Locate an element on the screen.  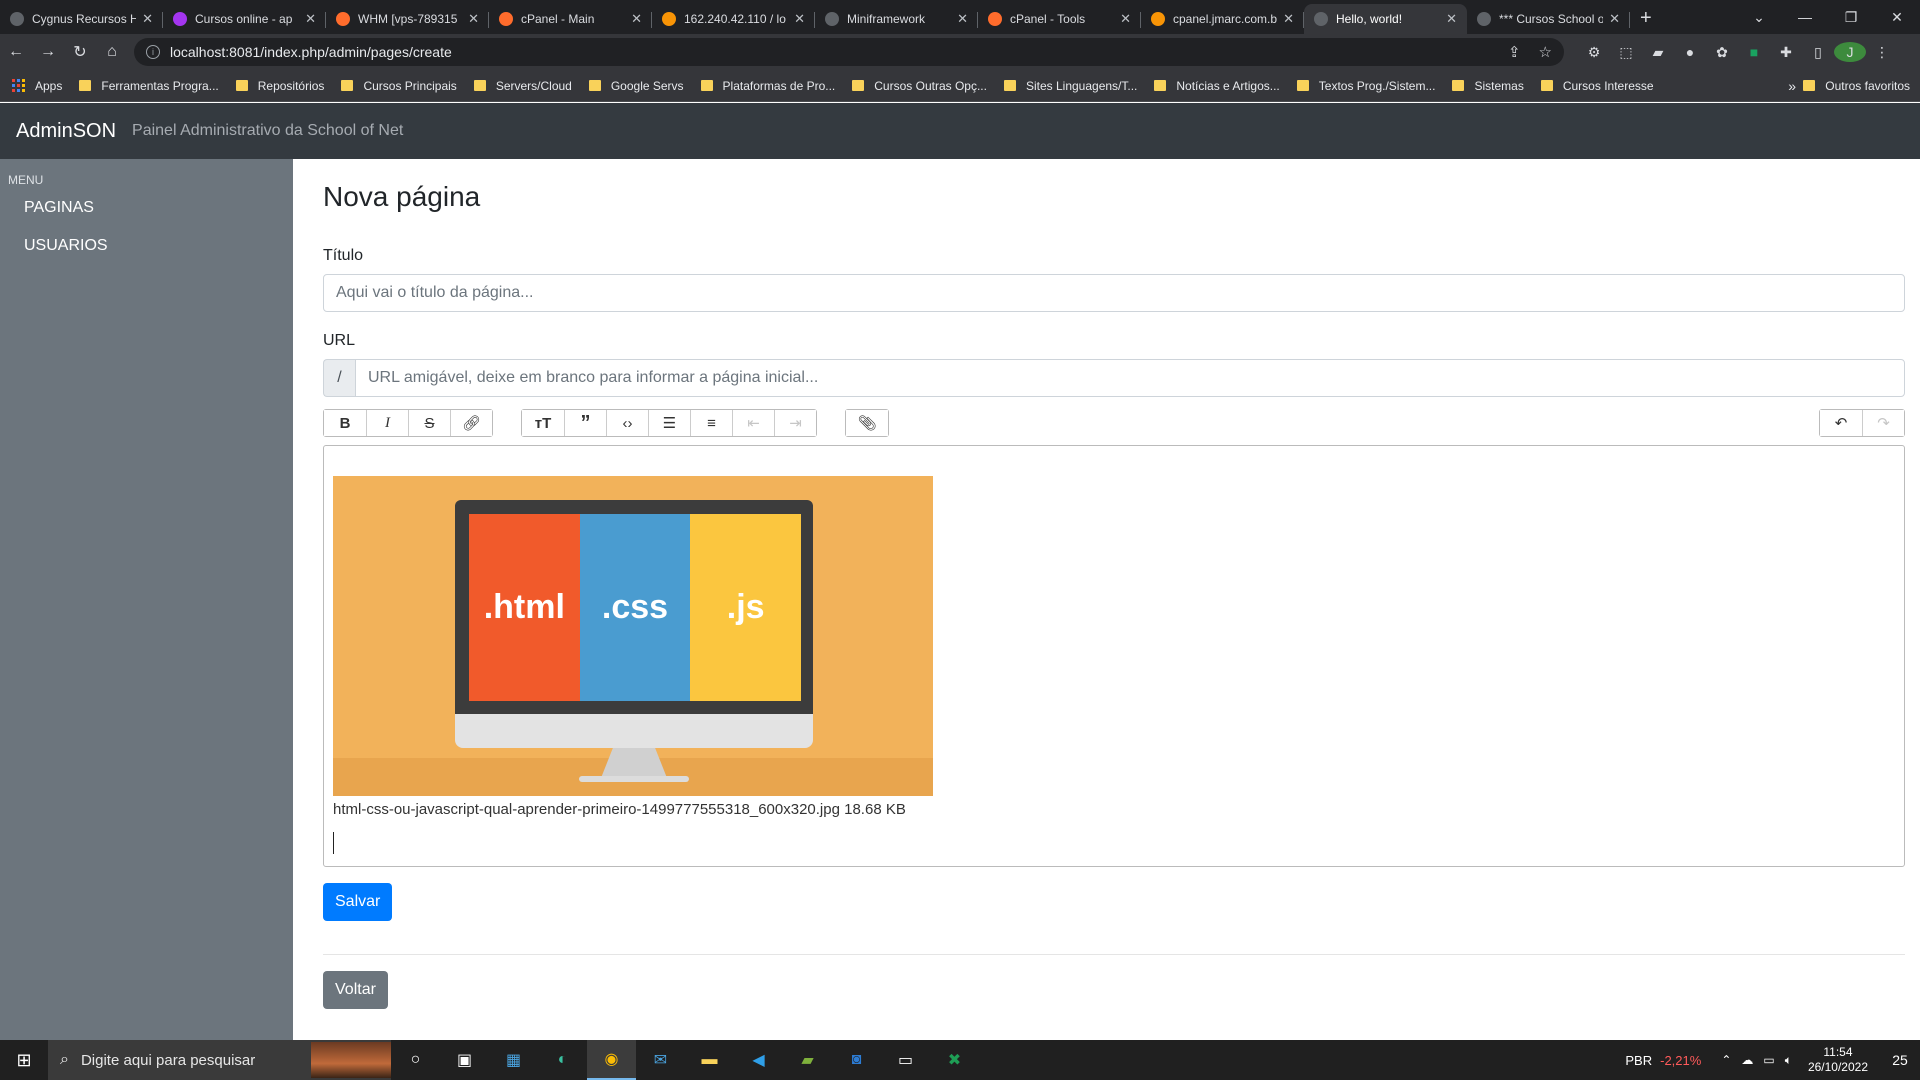
notifications-badge: 25 is located at coordinates (1900, 1060).